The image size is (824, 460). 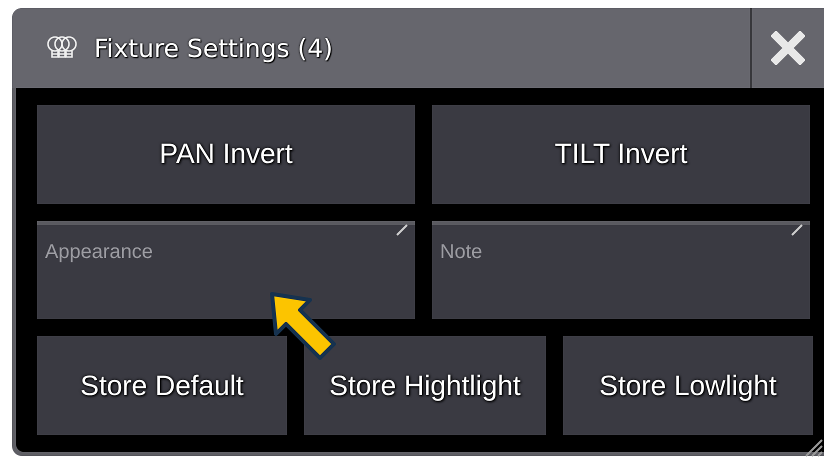 I want to click on store-button: Store Hightlight, so click(x=425, y=386).